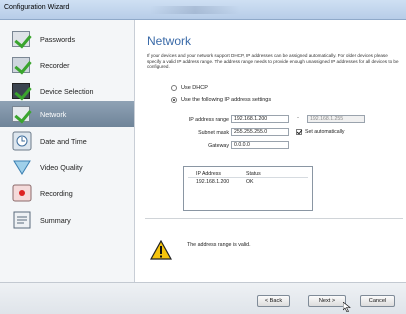  I want to click on subnet-mask-label: Subnet mask, so click(213, 133).